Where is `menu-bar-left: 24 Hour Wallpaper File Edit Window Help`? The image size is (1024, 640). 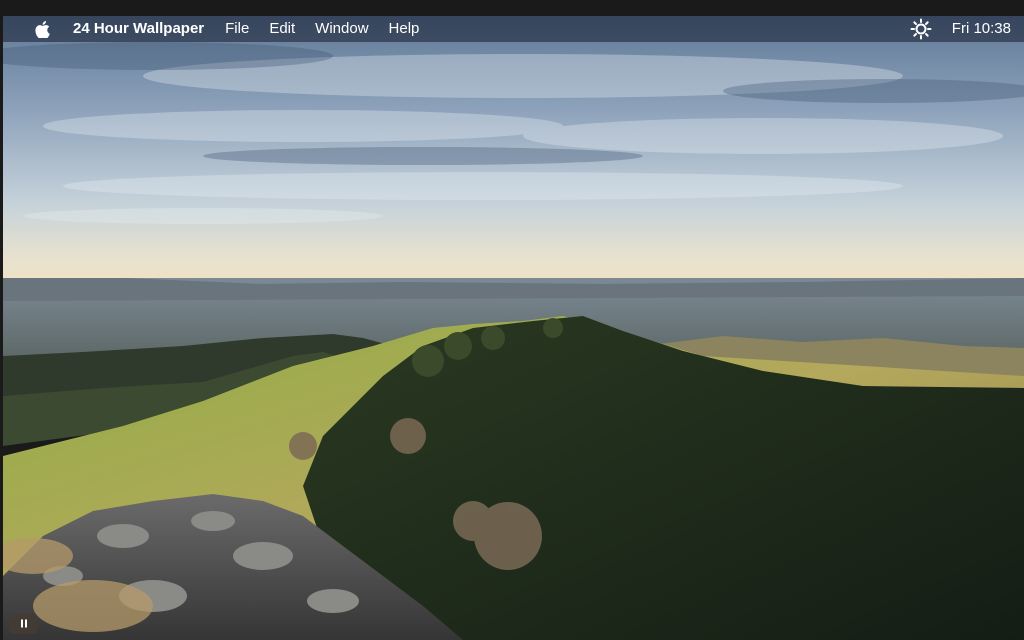
menu-bar-left: 24 Hour Wallpaper File Edit Window Help is located at coordinates (216, 29).